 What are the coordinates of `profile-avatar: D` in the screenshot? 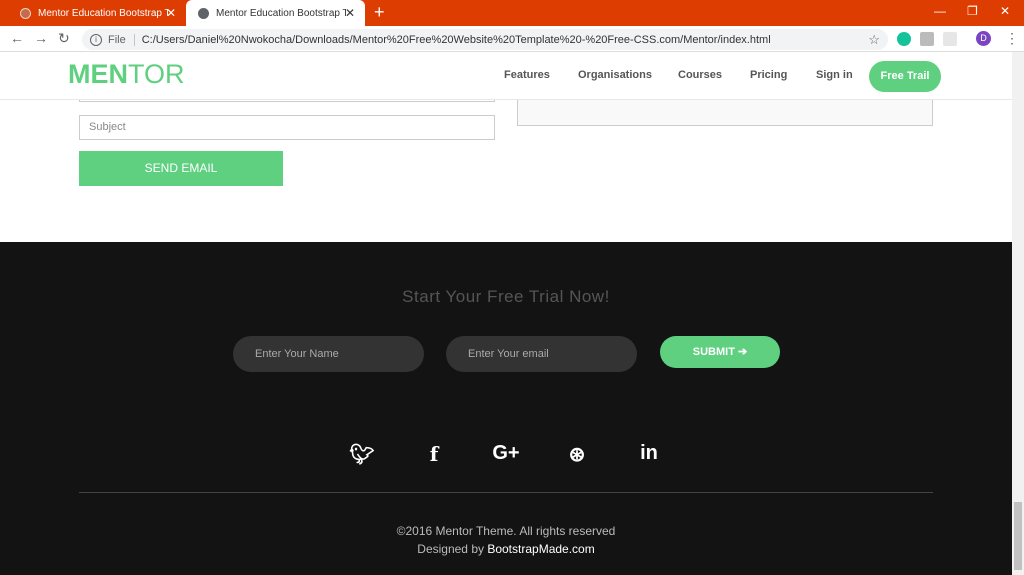 It's located at (983, 38).